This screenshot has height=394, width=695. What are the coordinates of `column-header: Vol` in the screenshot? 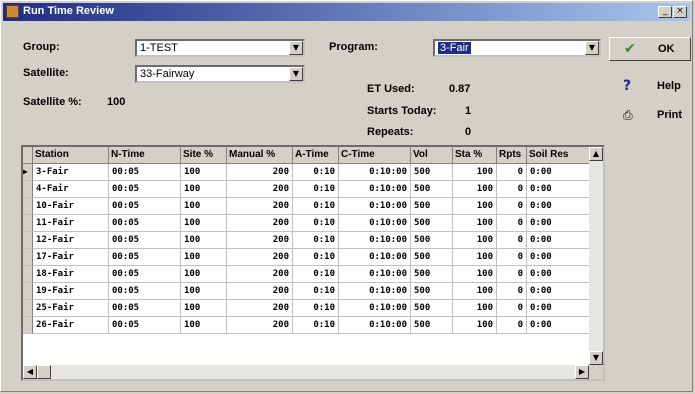 It's located at (432, 155).